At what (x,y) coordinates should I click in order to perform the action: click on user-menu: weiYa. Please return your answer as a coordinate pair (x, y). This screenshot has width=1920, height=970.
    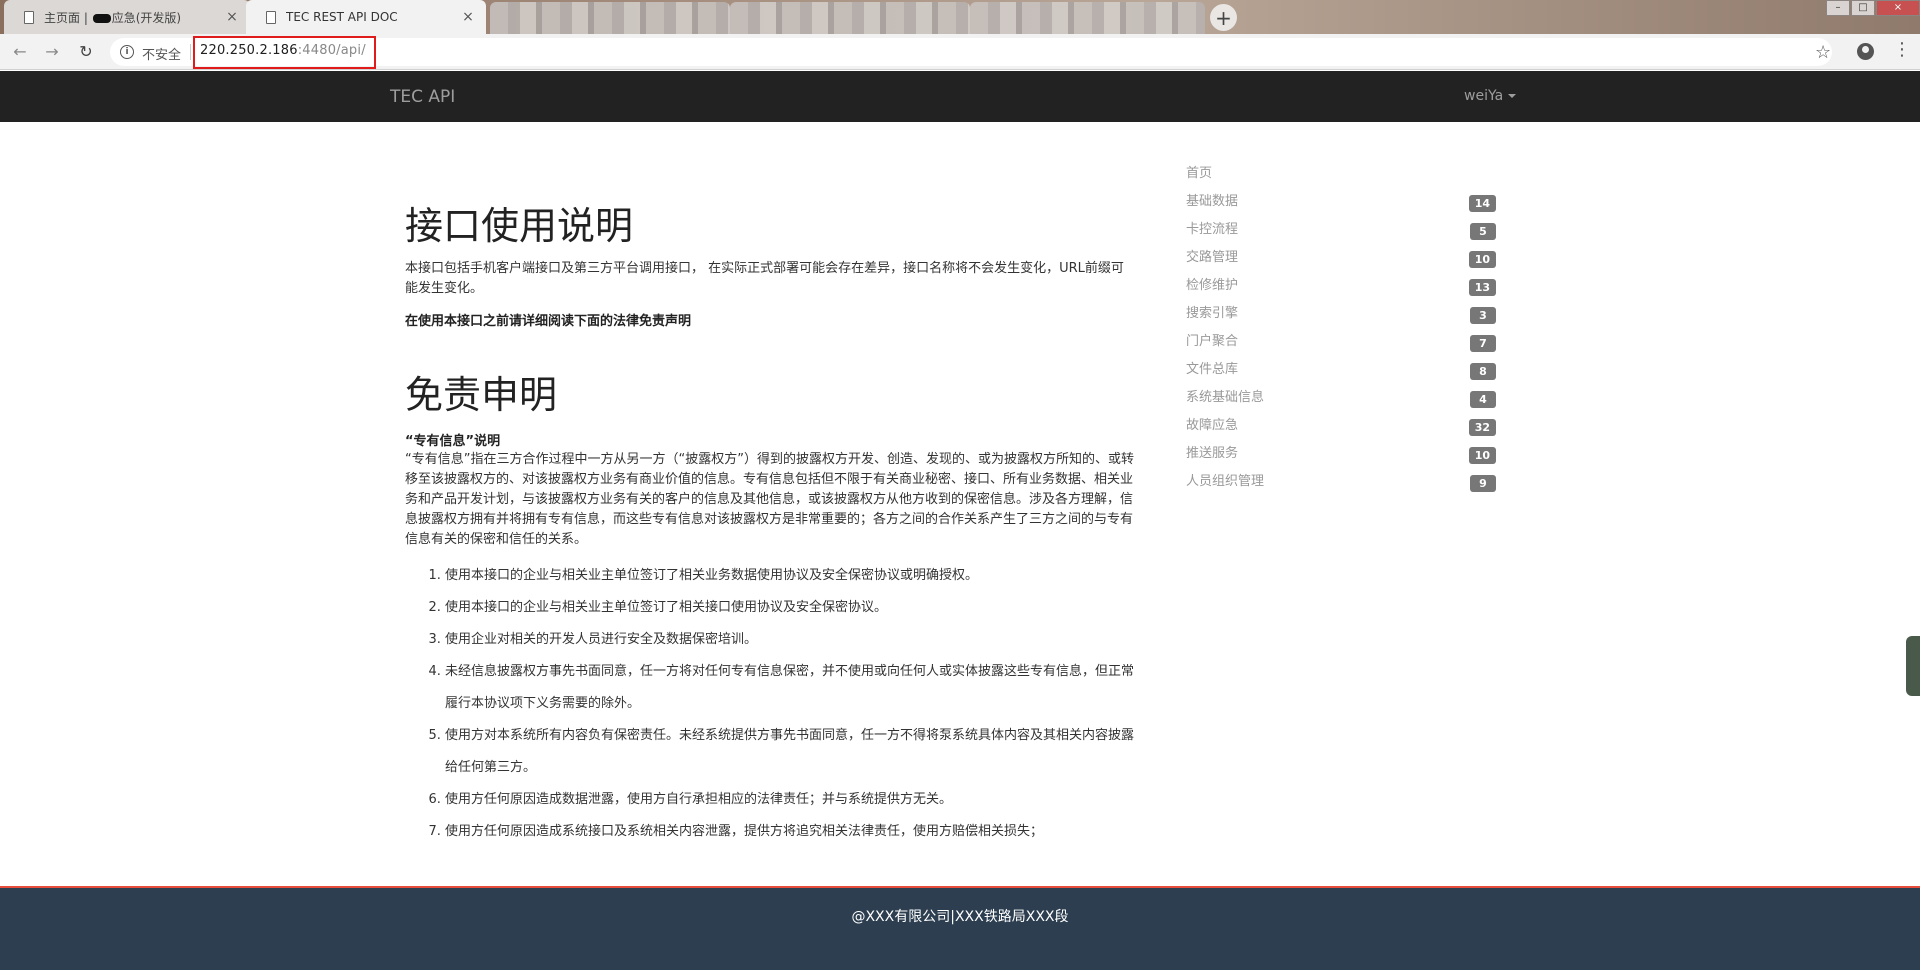
    Looking at the image, I should click on (1490, 96).